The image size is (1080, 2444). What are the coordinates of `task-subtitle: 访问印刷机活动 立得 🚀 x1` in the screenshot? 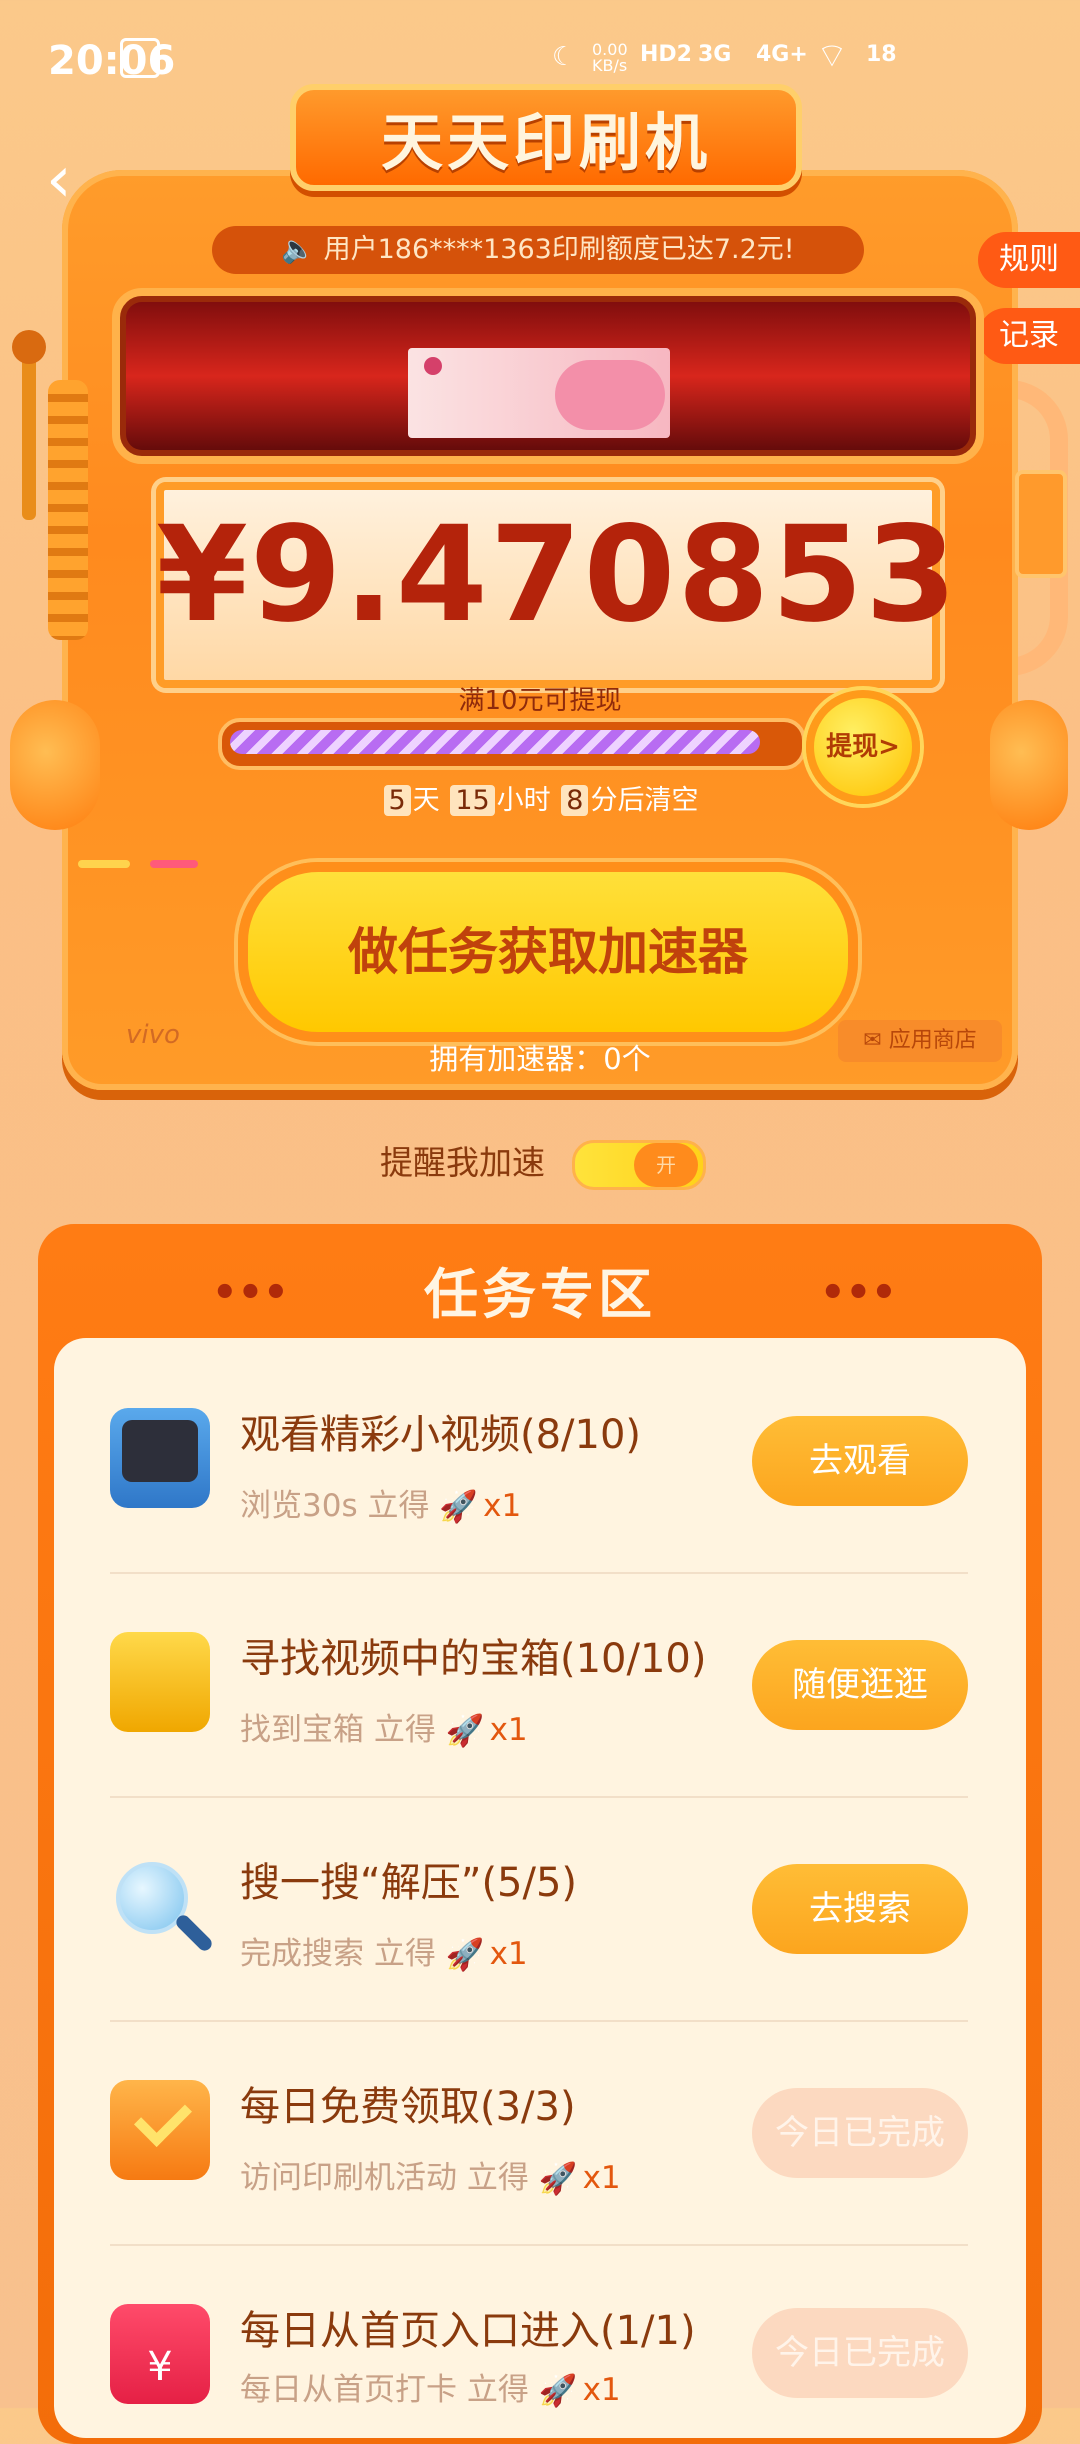 It's located at (430, 2176).